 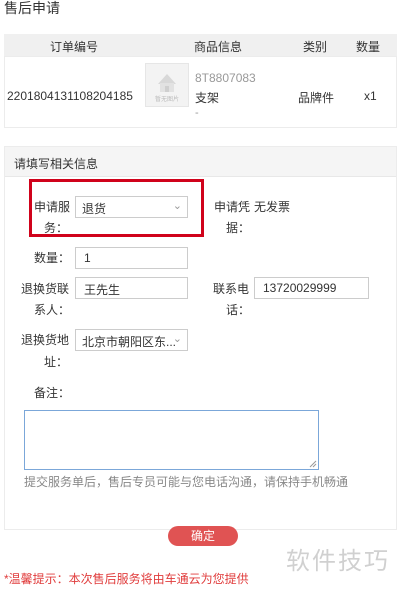 I want to click on goods-code: 8T8807083, so click(x=225, y=78).